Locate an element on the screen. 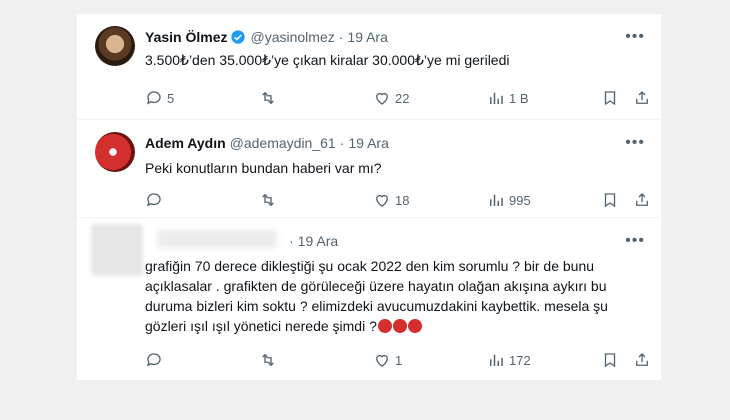  tweet-header: Yasin Ölmez @yasinolmez · 19 Ara is located at coordinates (266, 37).